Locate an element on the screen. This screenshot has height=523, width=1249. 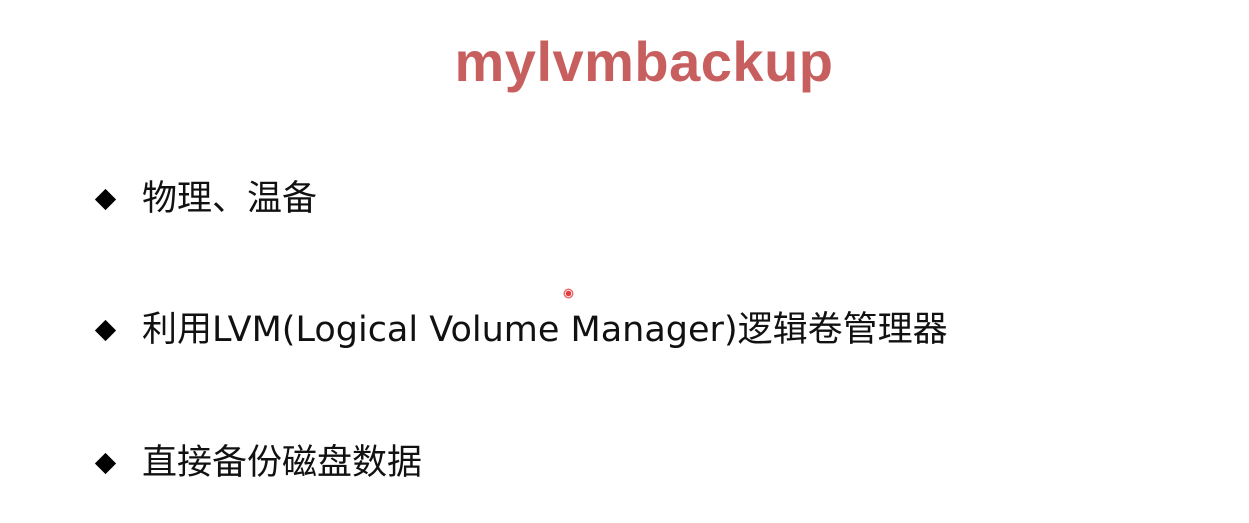
pointer-cursor-icon is located at coordinates (568, 293).